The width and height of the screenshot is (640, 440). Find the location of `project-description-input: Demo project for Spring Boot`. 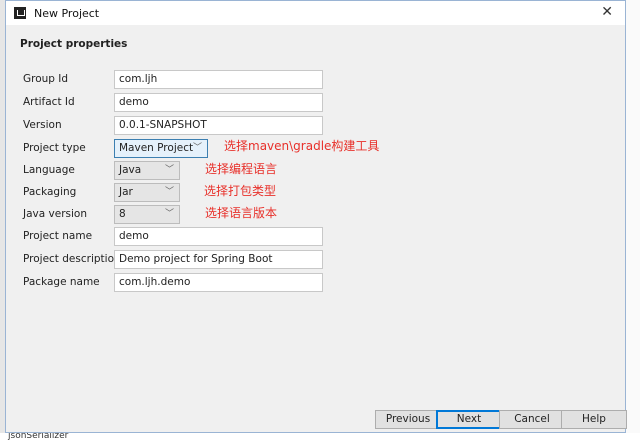

project-description-input: Demo project for Spring Boot is located at coordinates (218, 259).